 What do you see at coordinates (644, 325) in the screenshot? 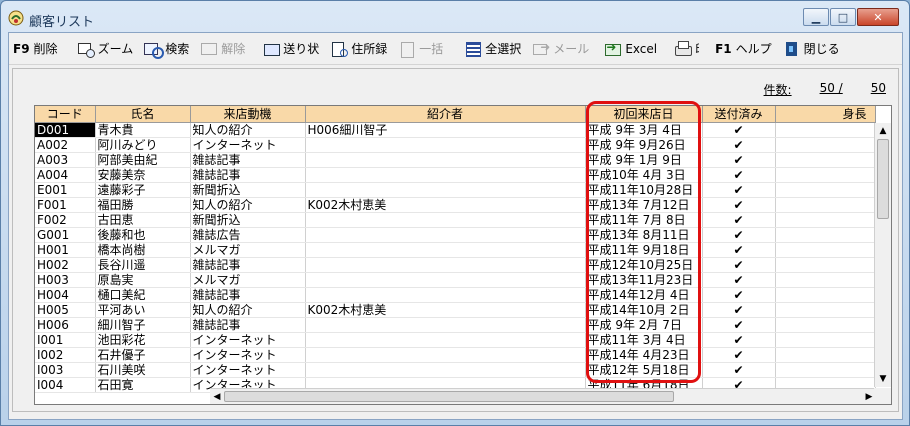
I see `cell-first-visit: 平成 9年 2月 7日` at bounding box center [644, 325].